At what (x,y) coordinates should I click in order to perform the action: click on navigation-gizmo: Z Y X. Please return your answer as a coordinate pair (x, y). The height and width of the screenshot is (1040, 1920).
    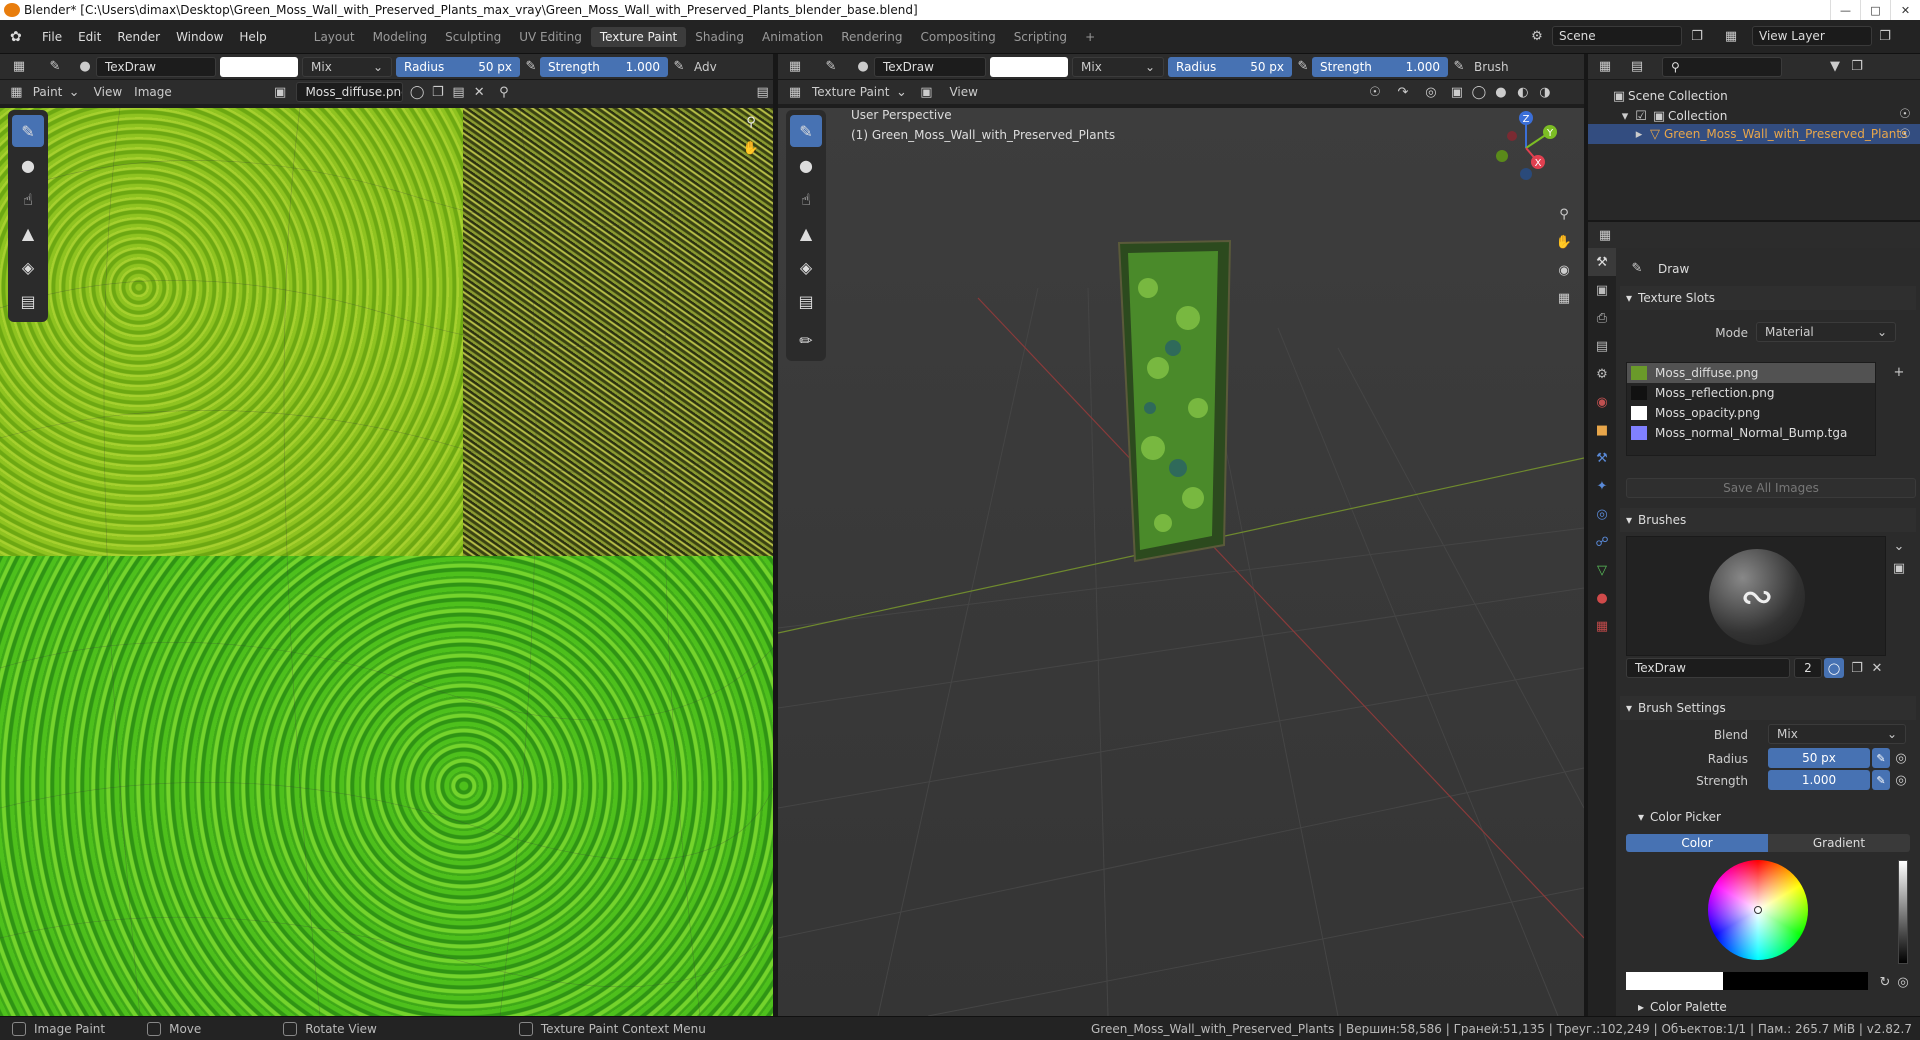
    Looking at the image, I should click on (1526, 148).